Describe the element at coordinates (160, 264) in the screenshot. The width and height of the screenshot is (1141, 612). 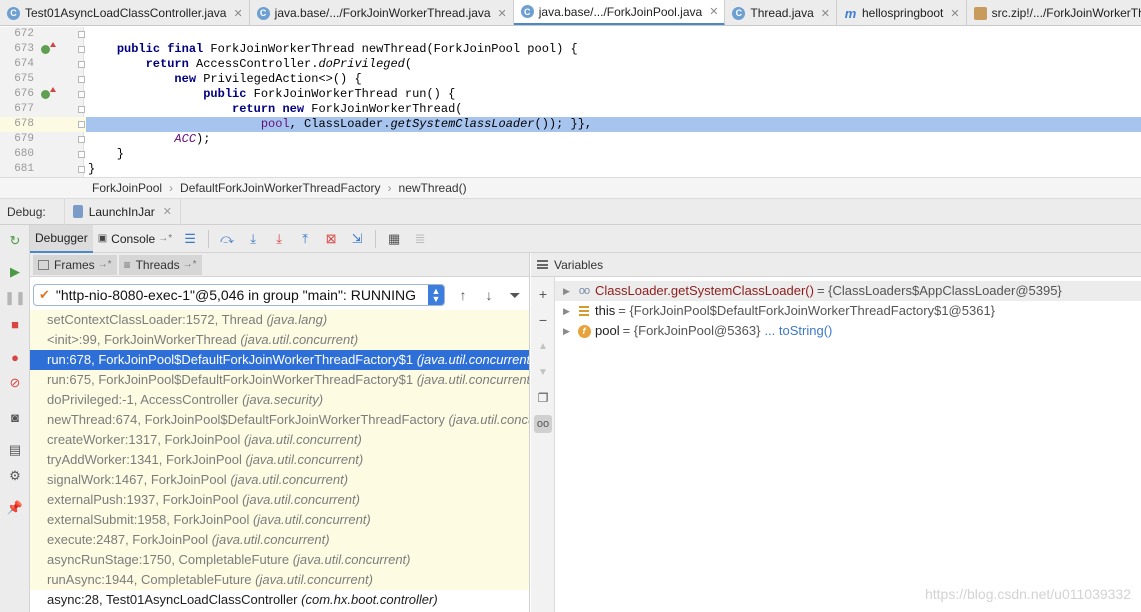
I see `tab-threads: ≡ Threads →*` at that location.